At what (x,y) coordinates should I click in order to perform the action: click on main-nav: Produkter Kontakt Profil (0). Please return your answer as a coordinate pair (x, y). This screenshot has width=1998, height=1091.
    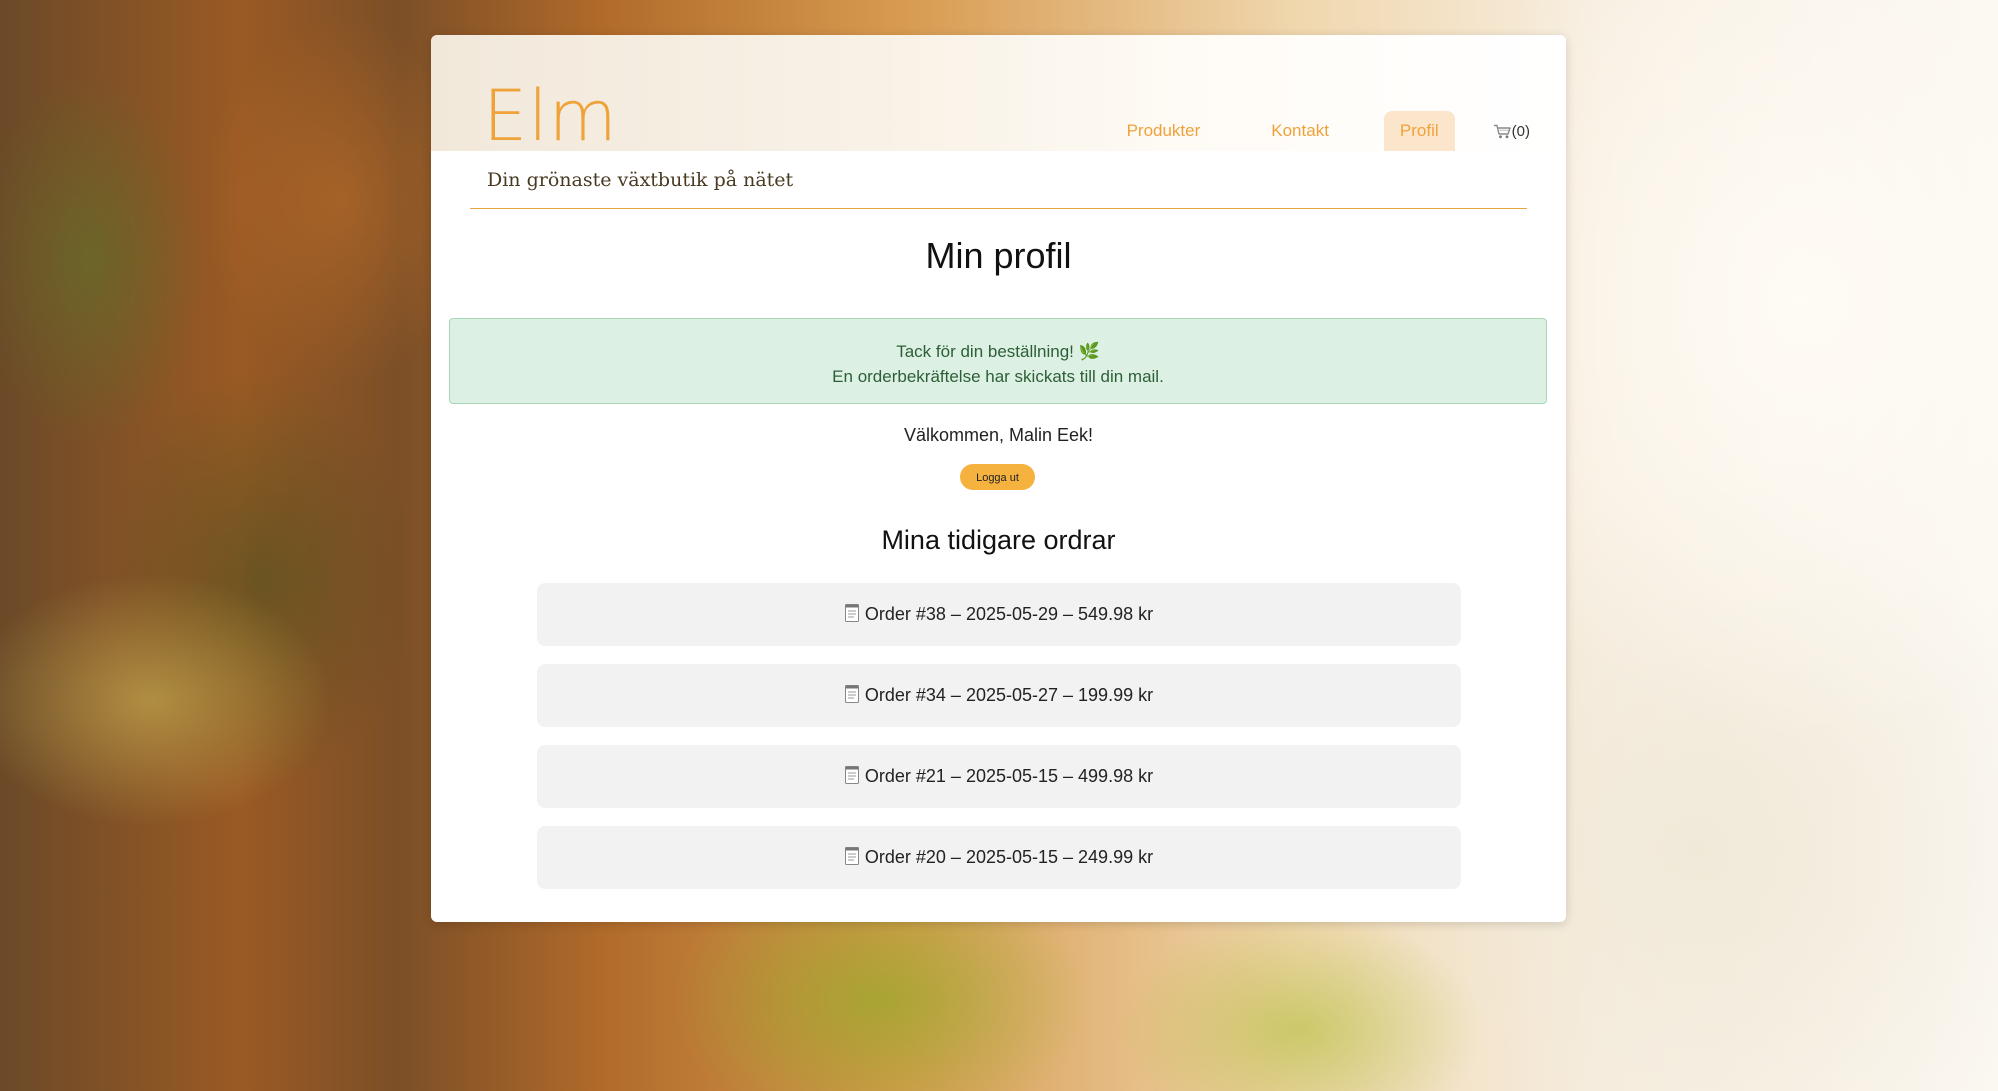
    Looking at the image, I should click on (1301, 131).